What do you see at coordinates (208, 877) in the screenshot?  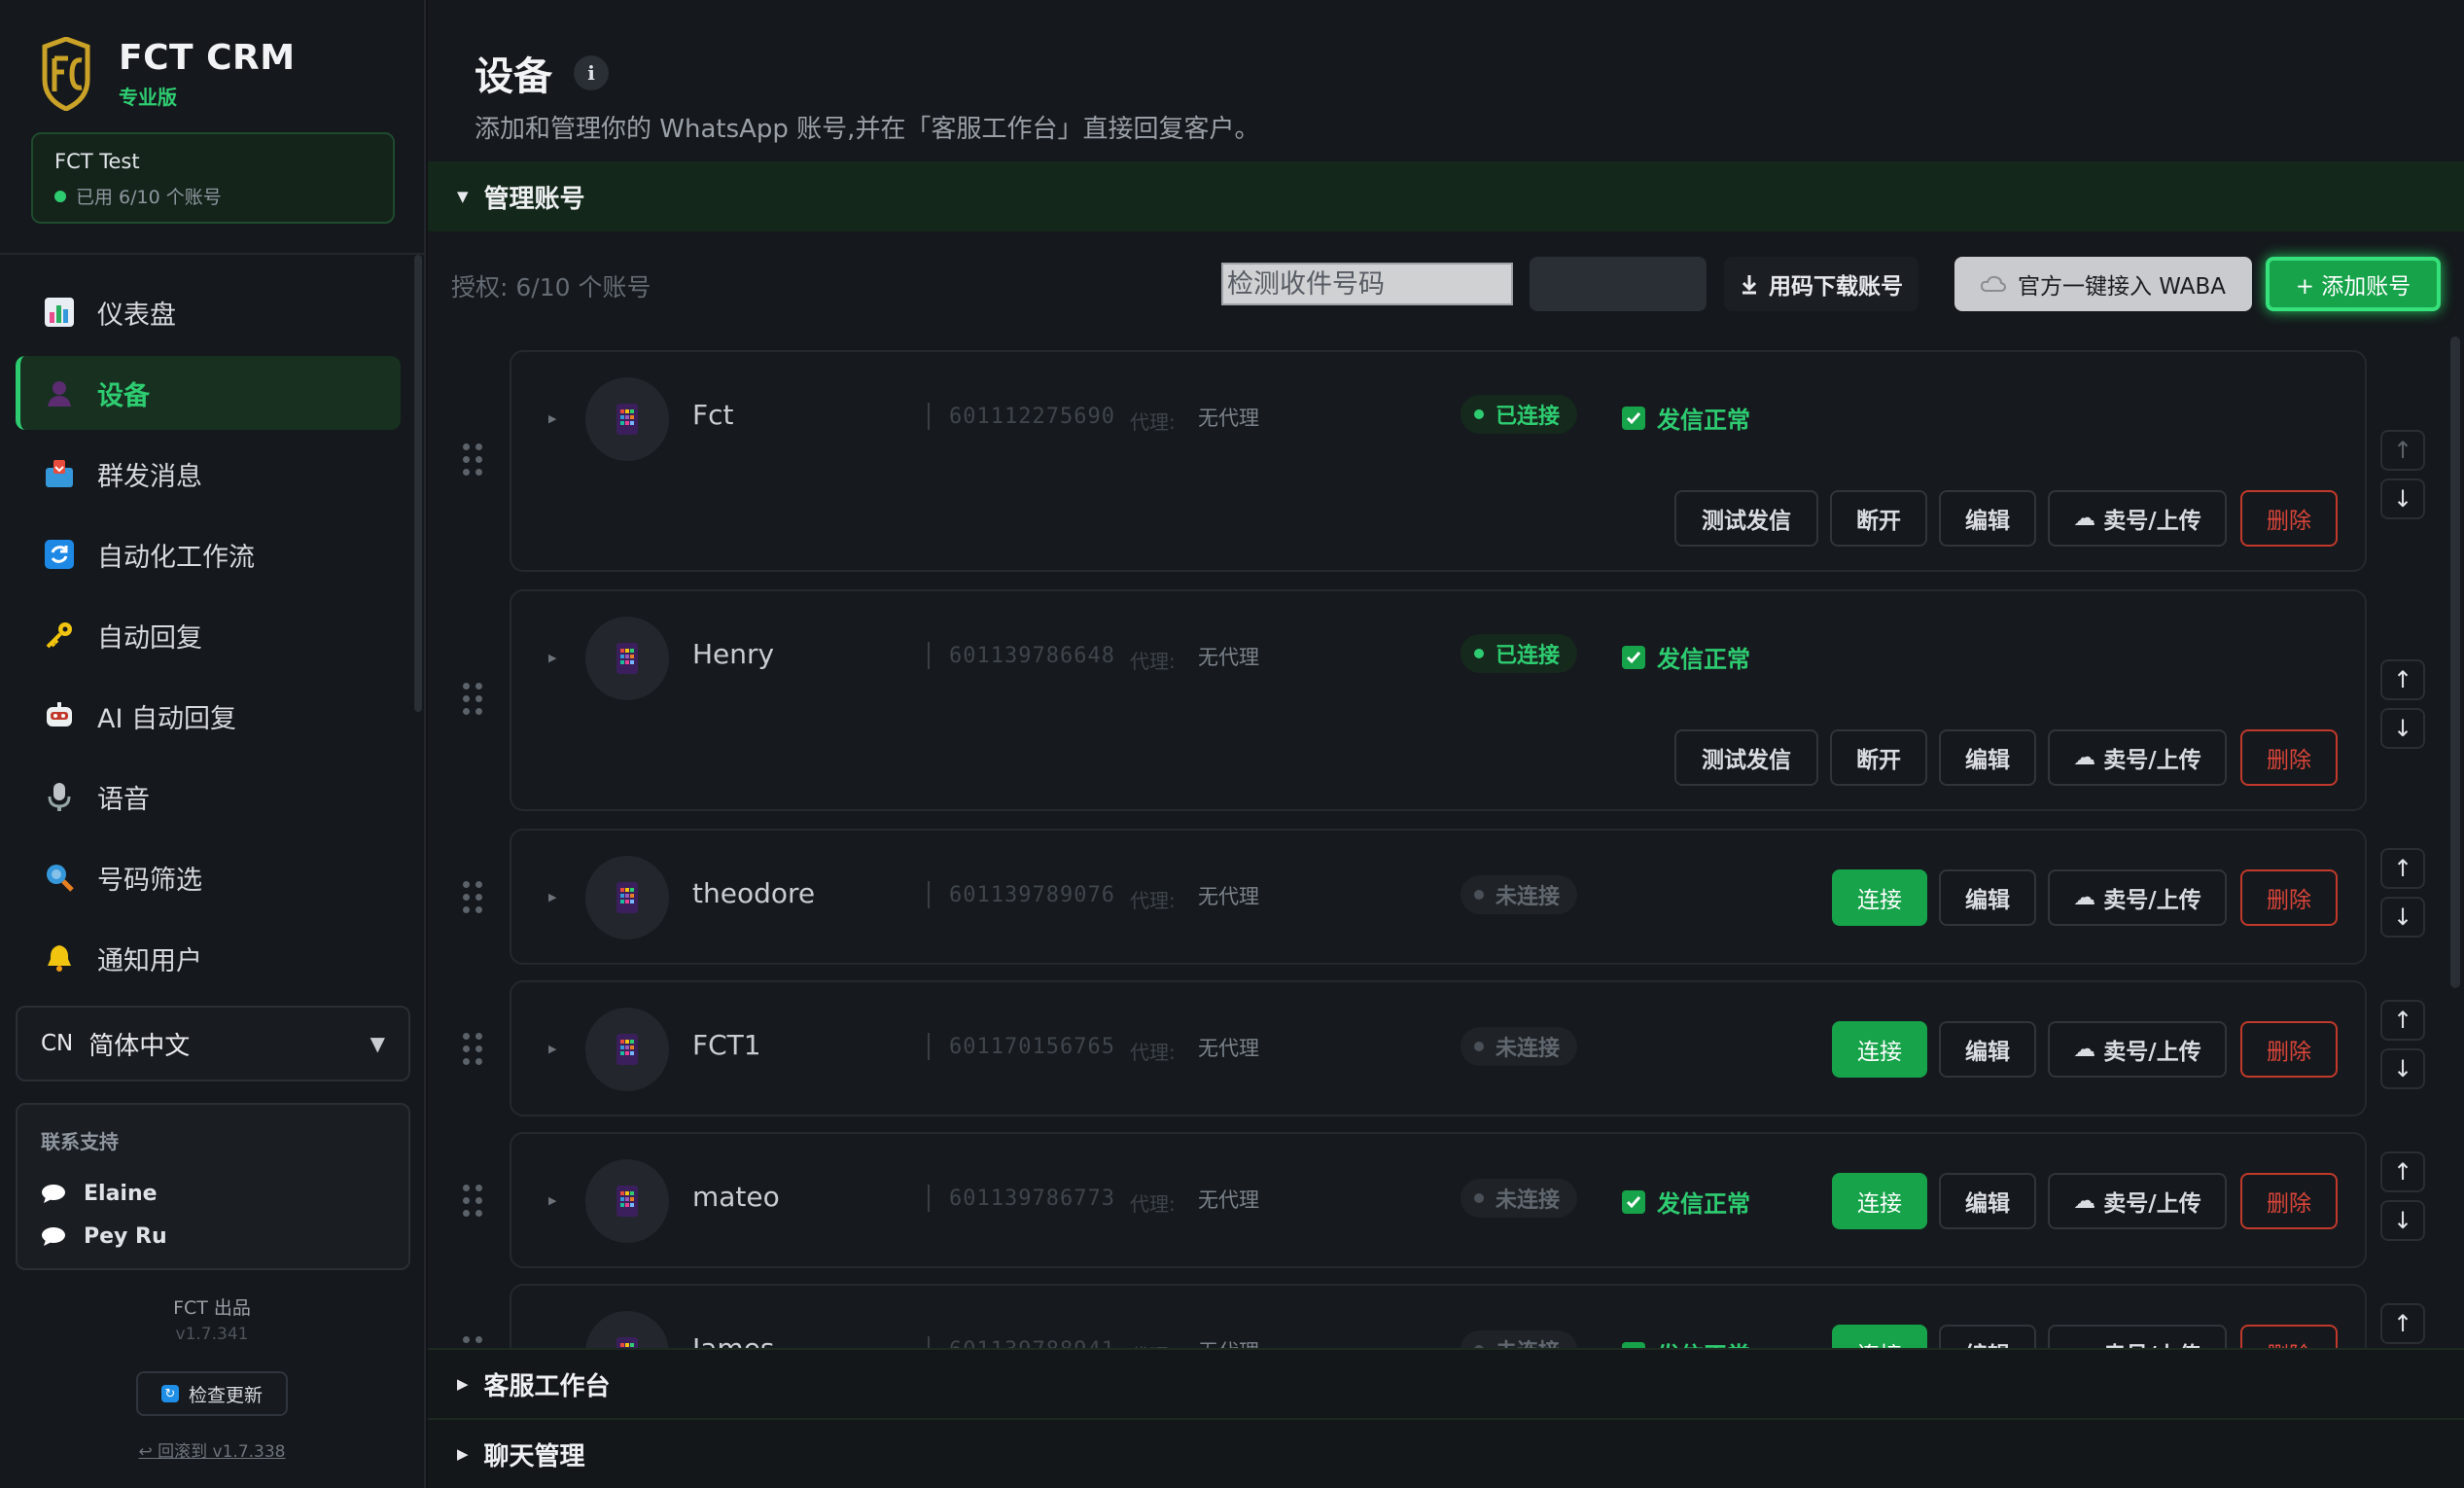 I see `sidebar-item-number-filter: 号码筛选` at bounding box center [208, 877].